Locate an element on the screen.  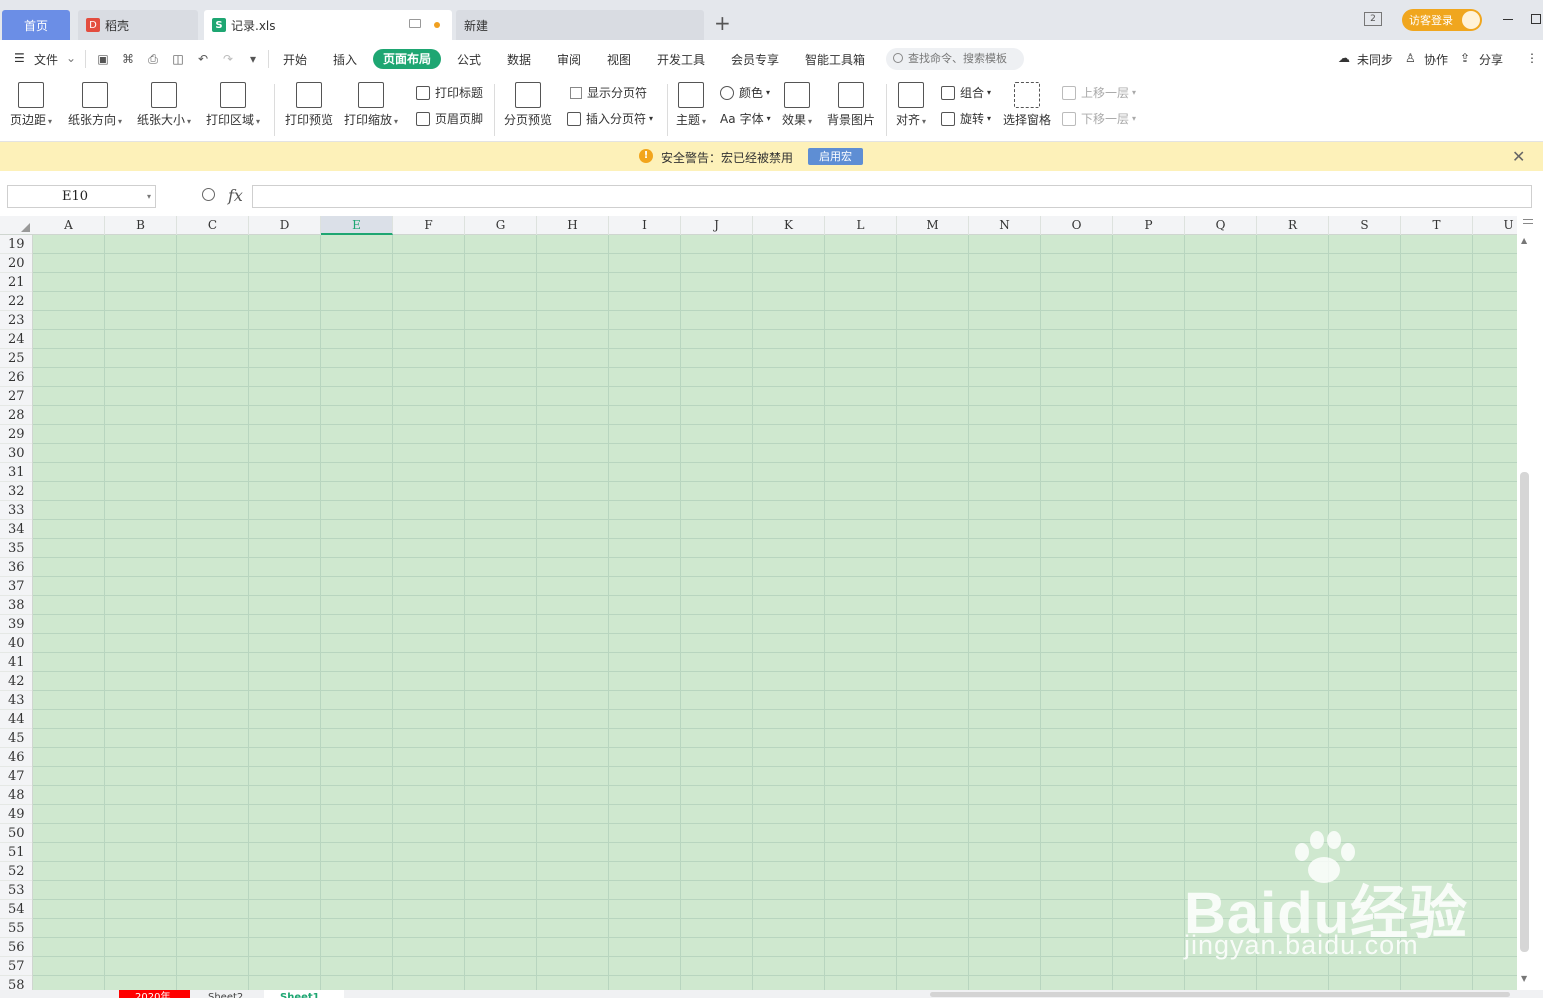
menu-formulas: 公式 is located at coordinates (469, 59).